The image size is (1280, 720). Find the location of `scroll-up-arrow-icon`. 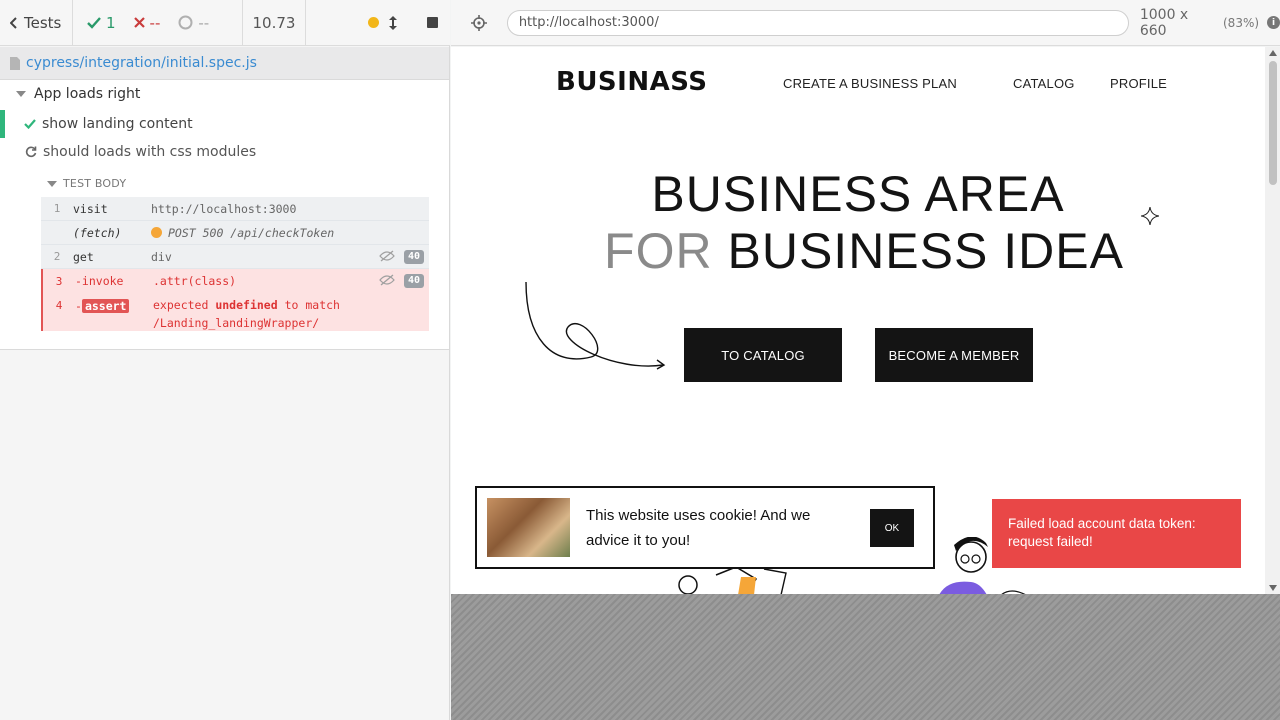

scroll-up-arrow-icon is located at coordinates (1273, 53).